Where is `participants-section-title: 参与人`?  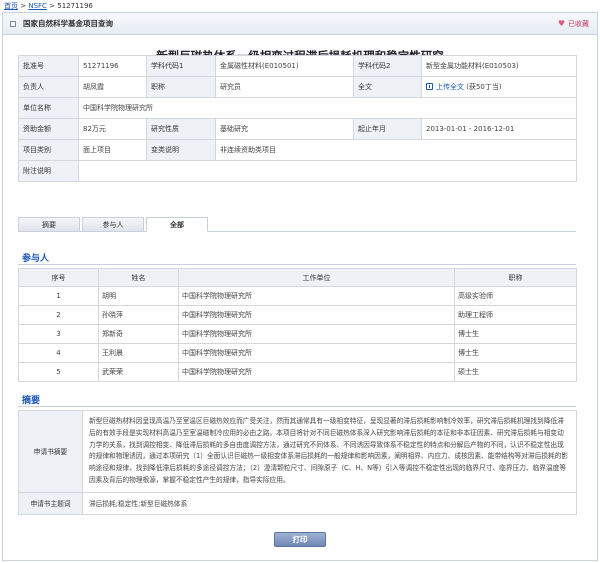
participants-section-title: 参与人 is located at coordinates (36, 259).